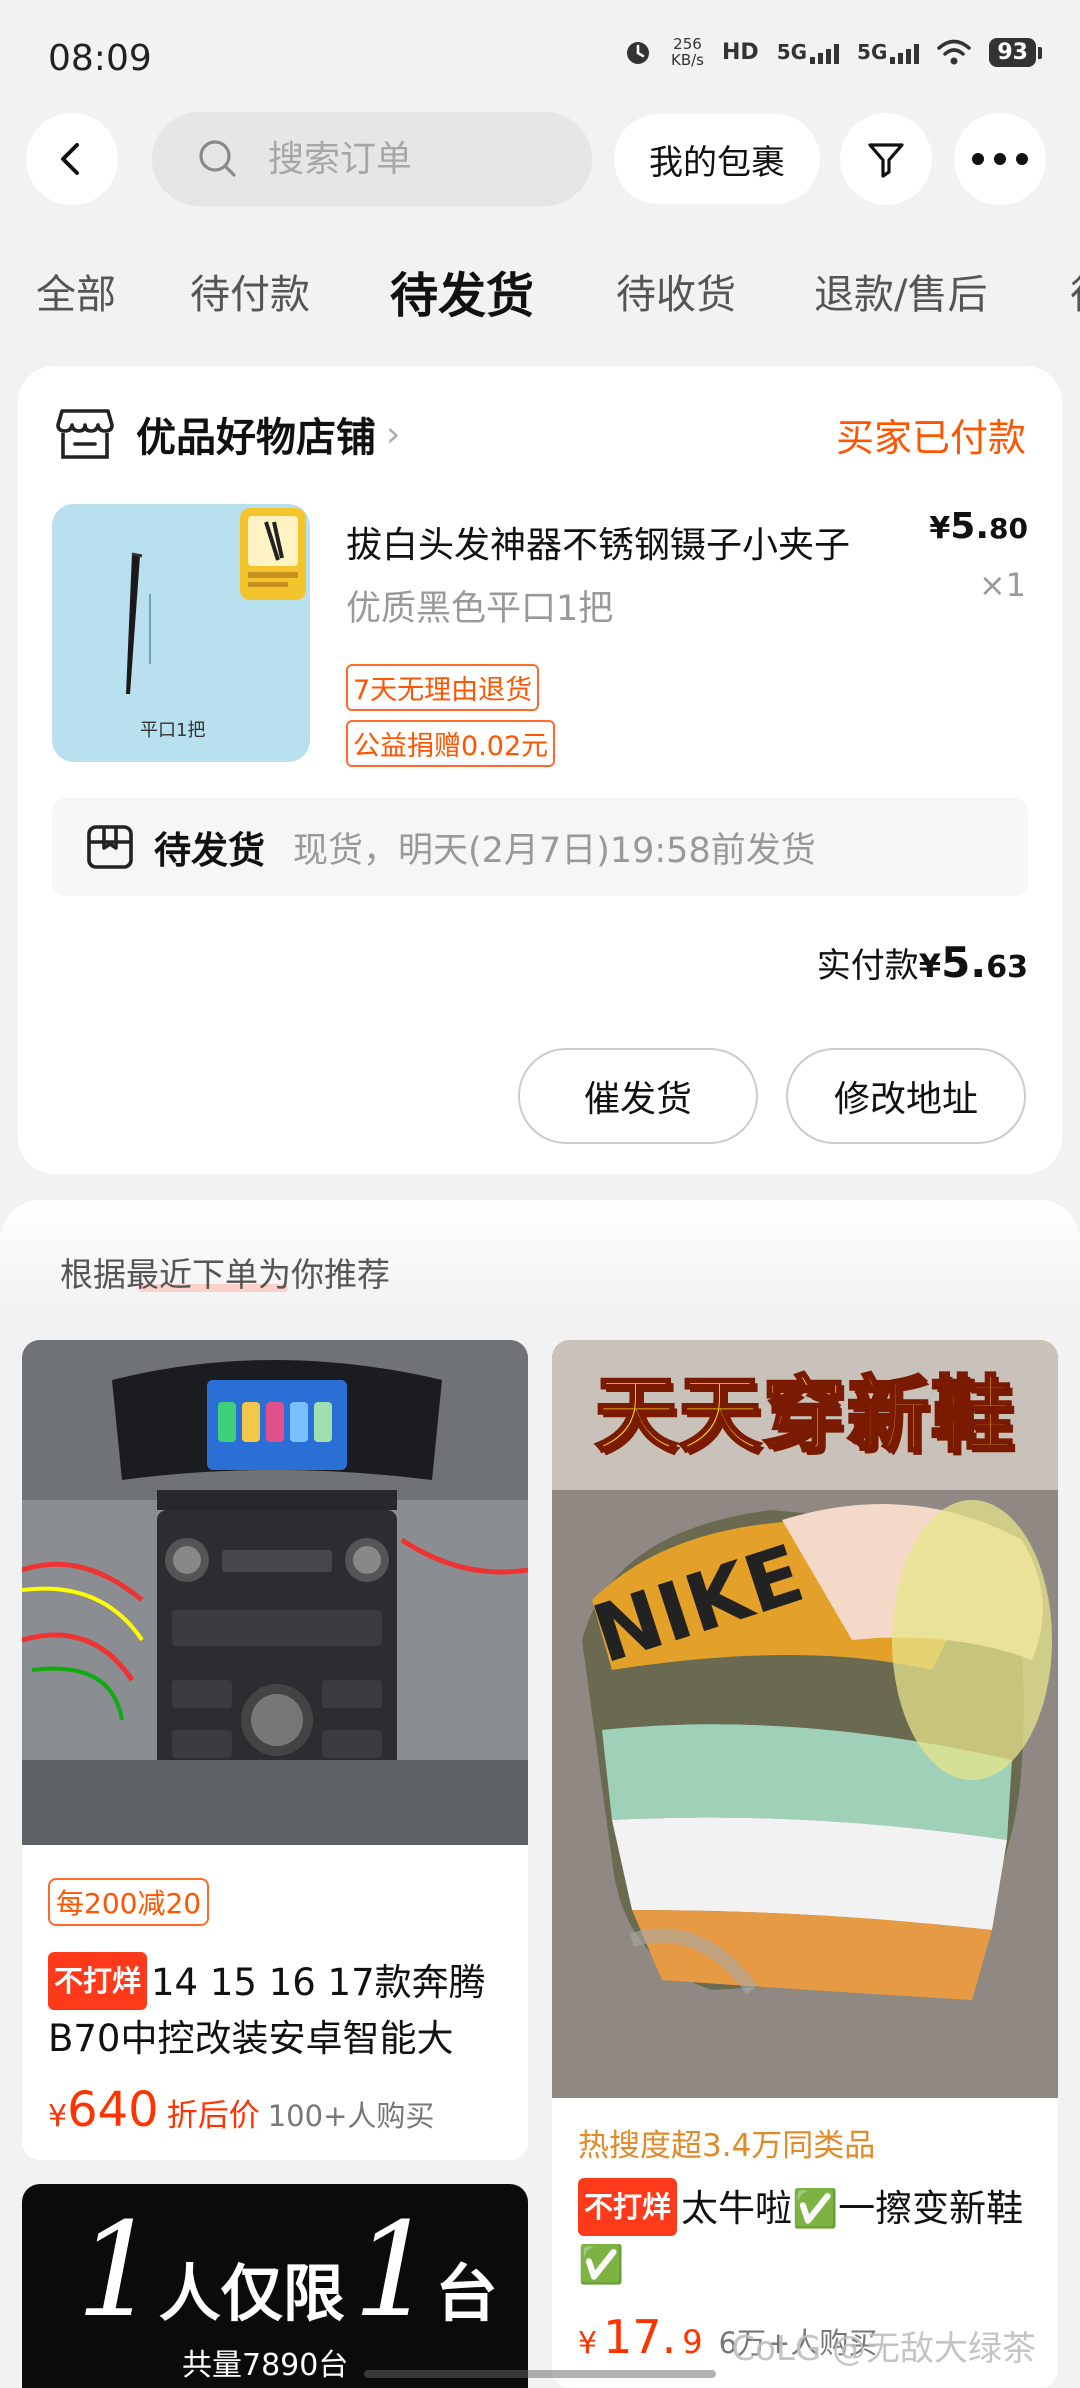 The image size is (1080, 2388). I want to click on order-status: 买家已付款, so click(930, 437).